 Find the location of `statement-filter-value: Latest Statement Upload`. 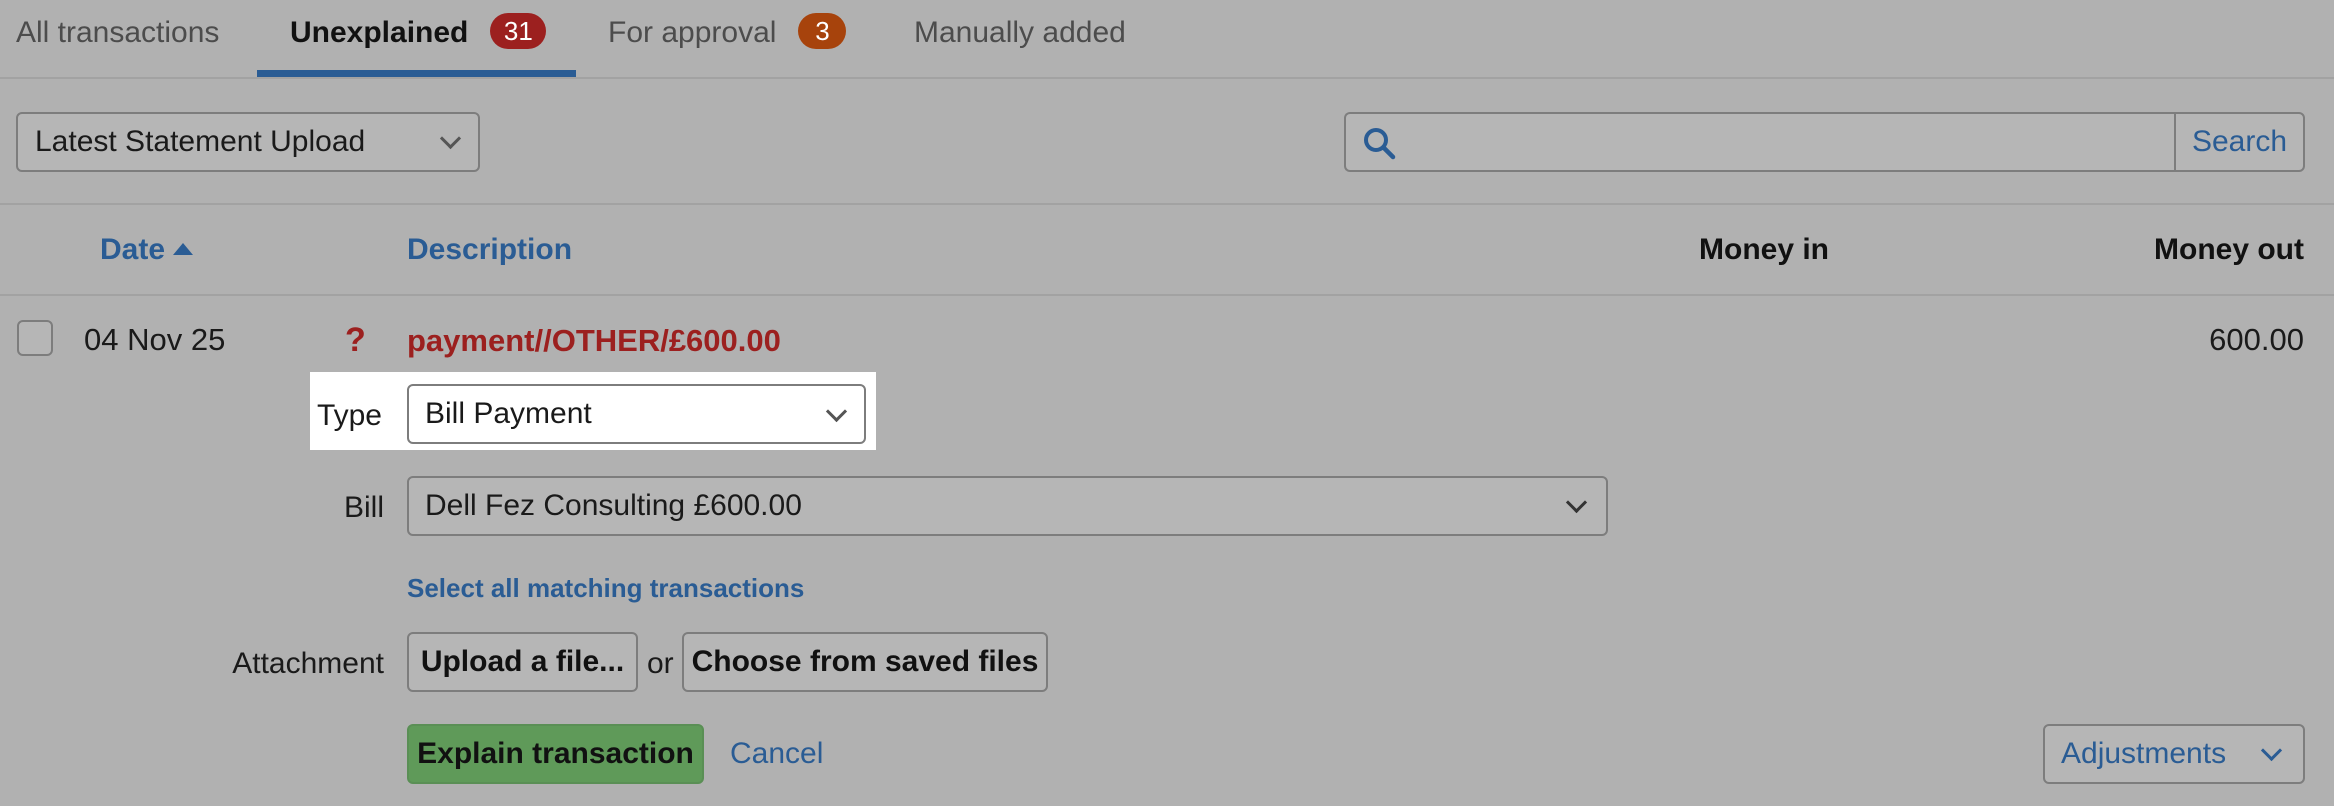

statement-filter-value: Latest Statement Upload is located at coordinates (200, 141).